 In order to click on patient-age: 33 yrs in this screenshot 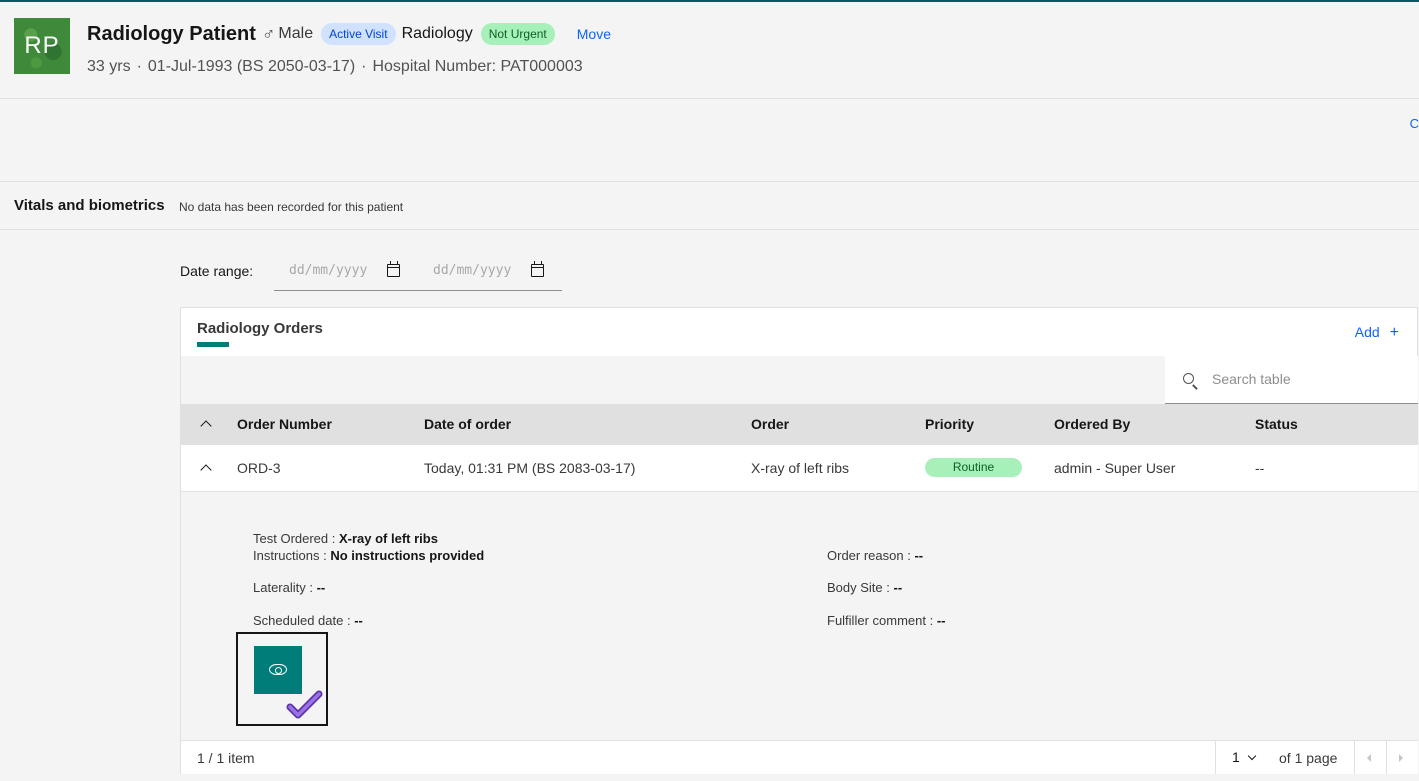, I will do `click(109, 66)`.